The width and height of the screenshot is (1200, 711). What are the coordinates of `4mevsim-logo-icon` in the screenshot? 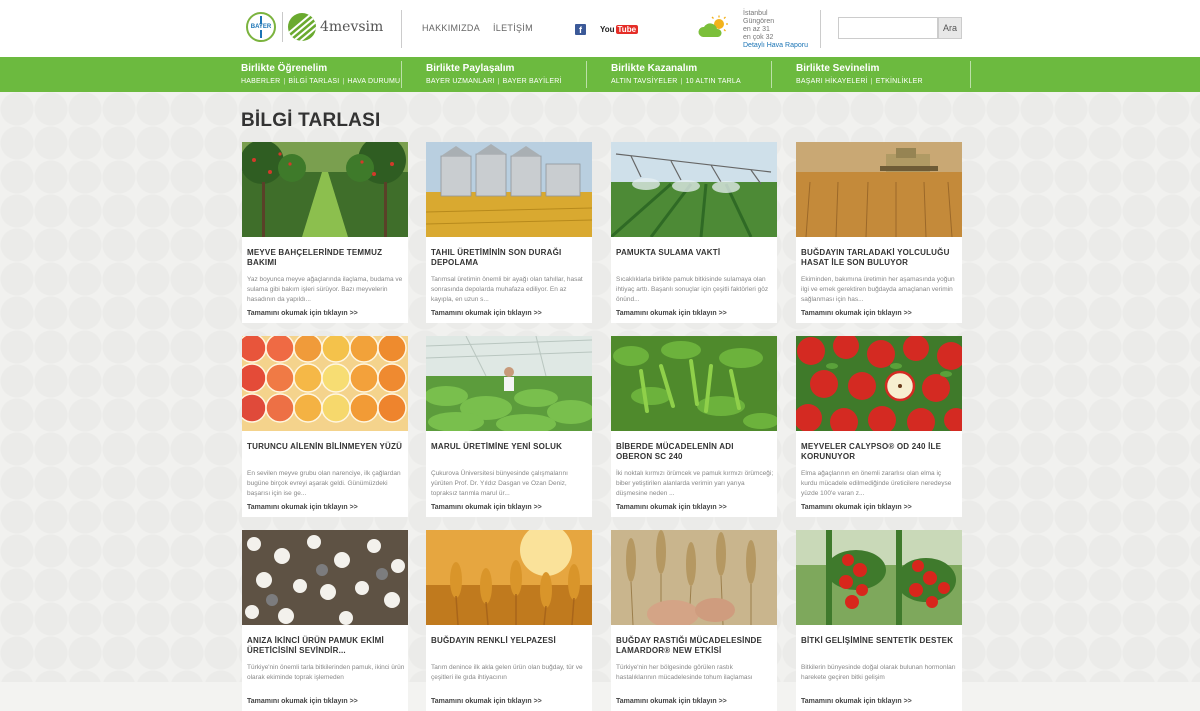 It's located at (302, 27).